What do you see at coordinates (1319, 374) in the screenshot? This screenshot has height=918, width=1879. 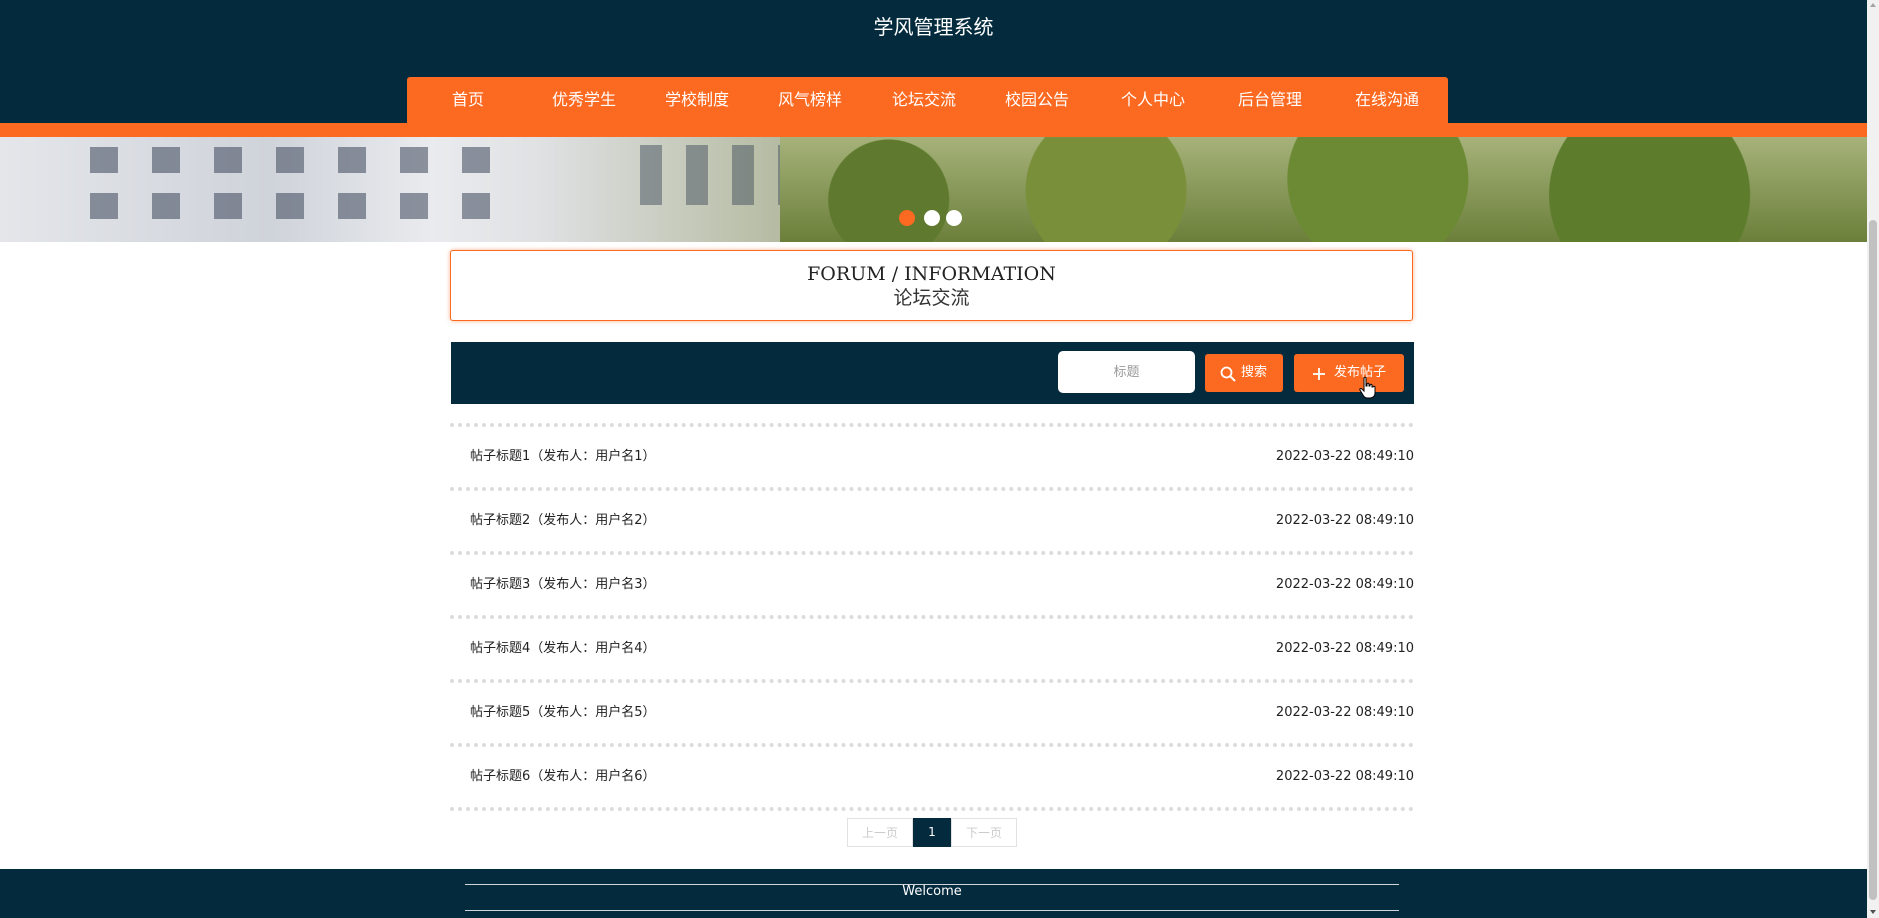 I see `plus-icon` at bounding box center [1319, 374].